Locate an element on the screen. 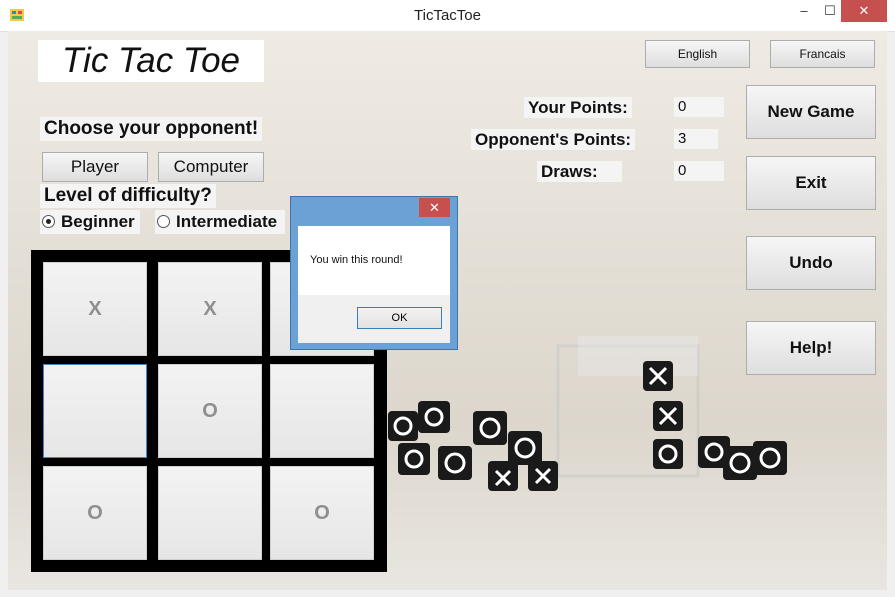 The width and height of the screenshot is (895, 597). undo-button: Undo is located at coordinates (811, 263).